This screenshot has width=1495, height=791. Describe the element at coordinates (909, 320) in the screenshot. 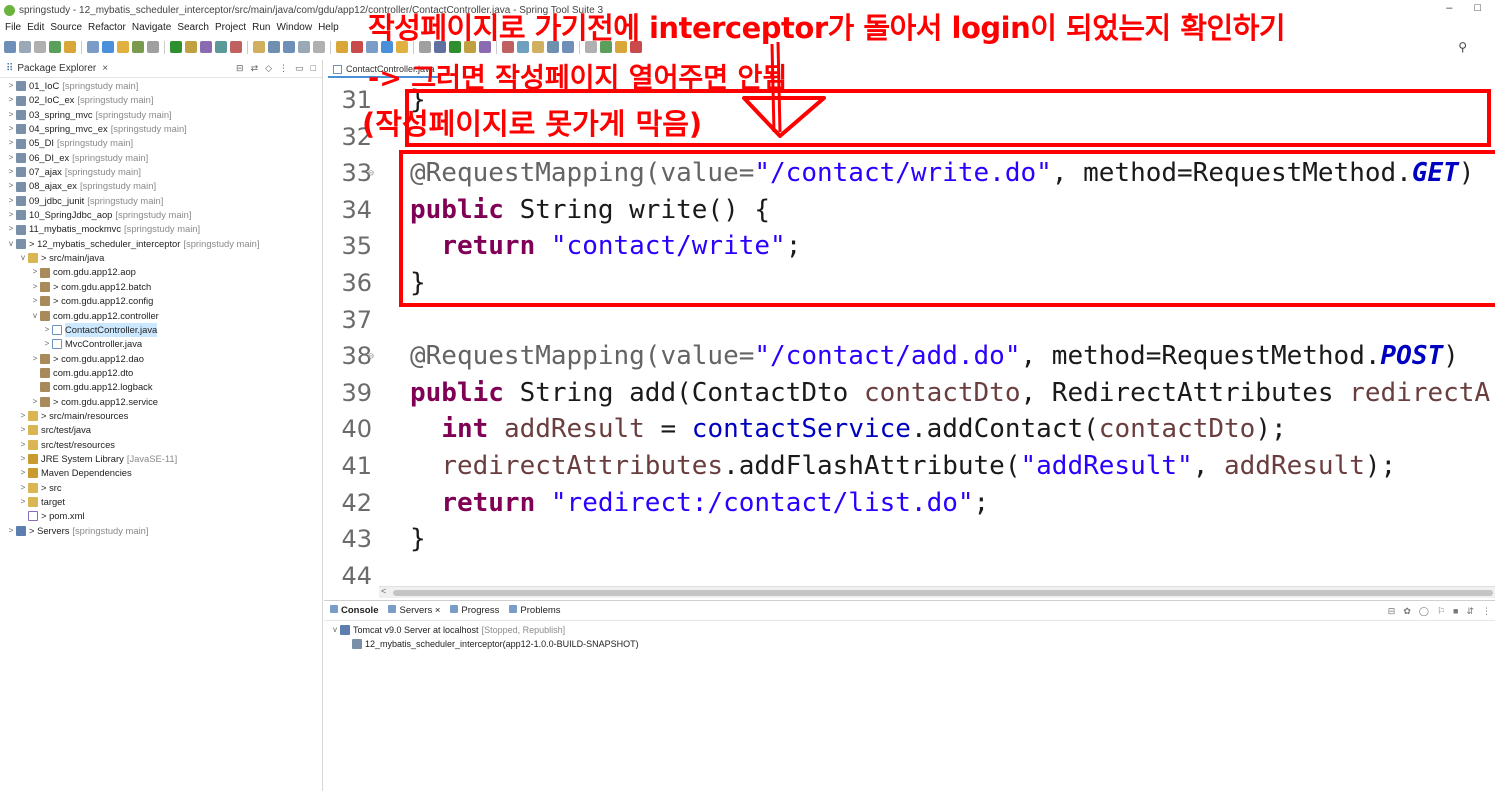

I see `code-line: 37` at that location.